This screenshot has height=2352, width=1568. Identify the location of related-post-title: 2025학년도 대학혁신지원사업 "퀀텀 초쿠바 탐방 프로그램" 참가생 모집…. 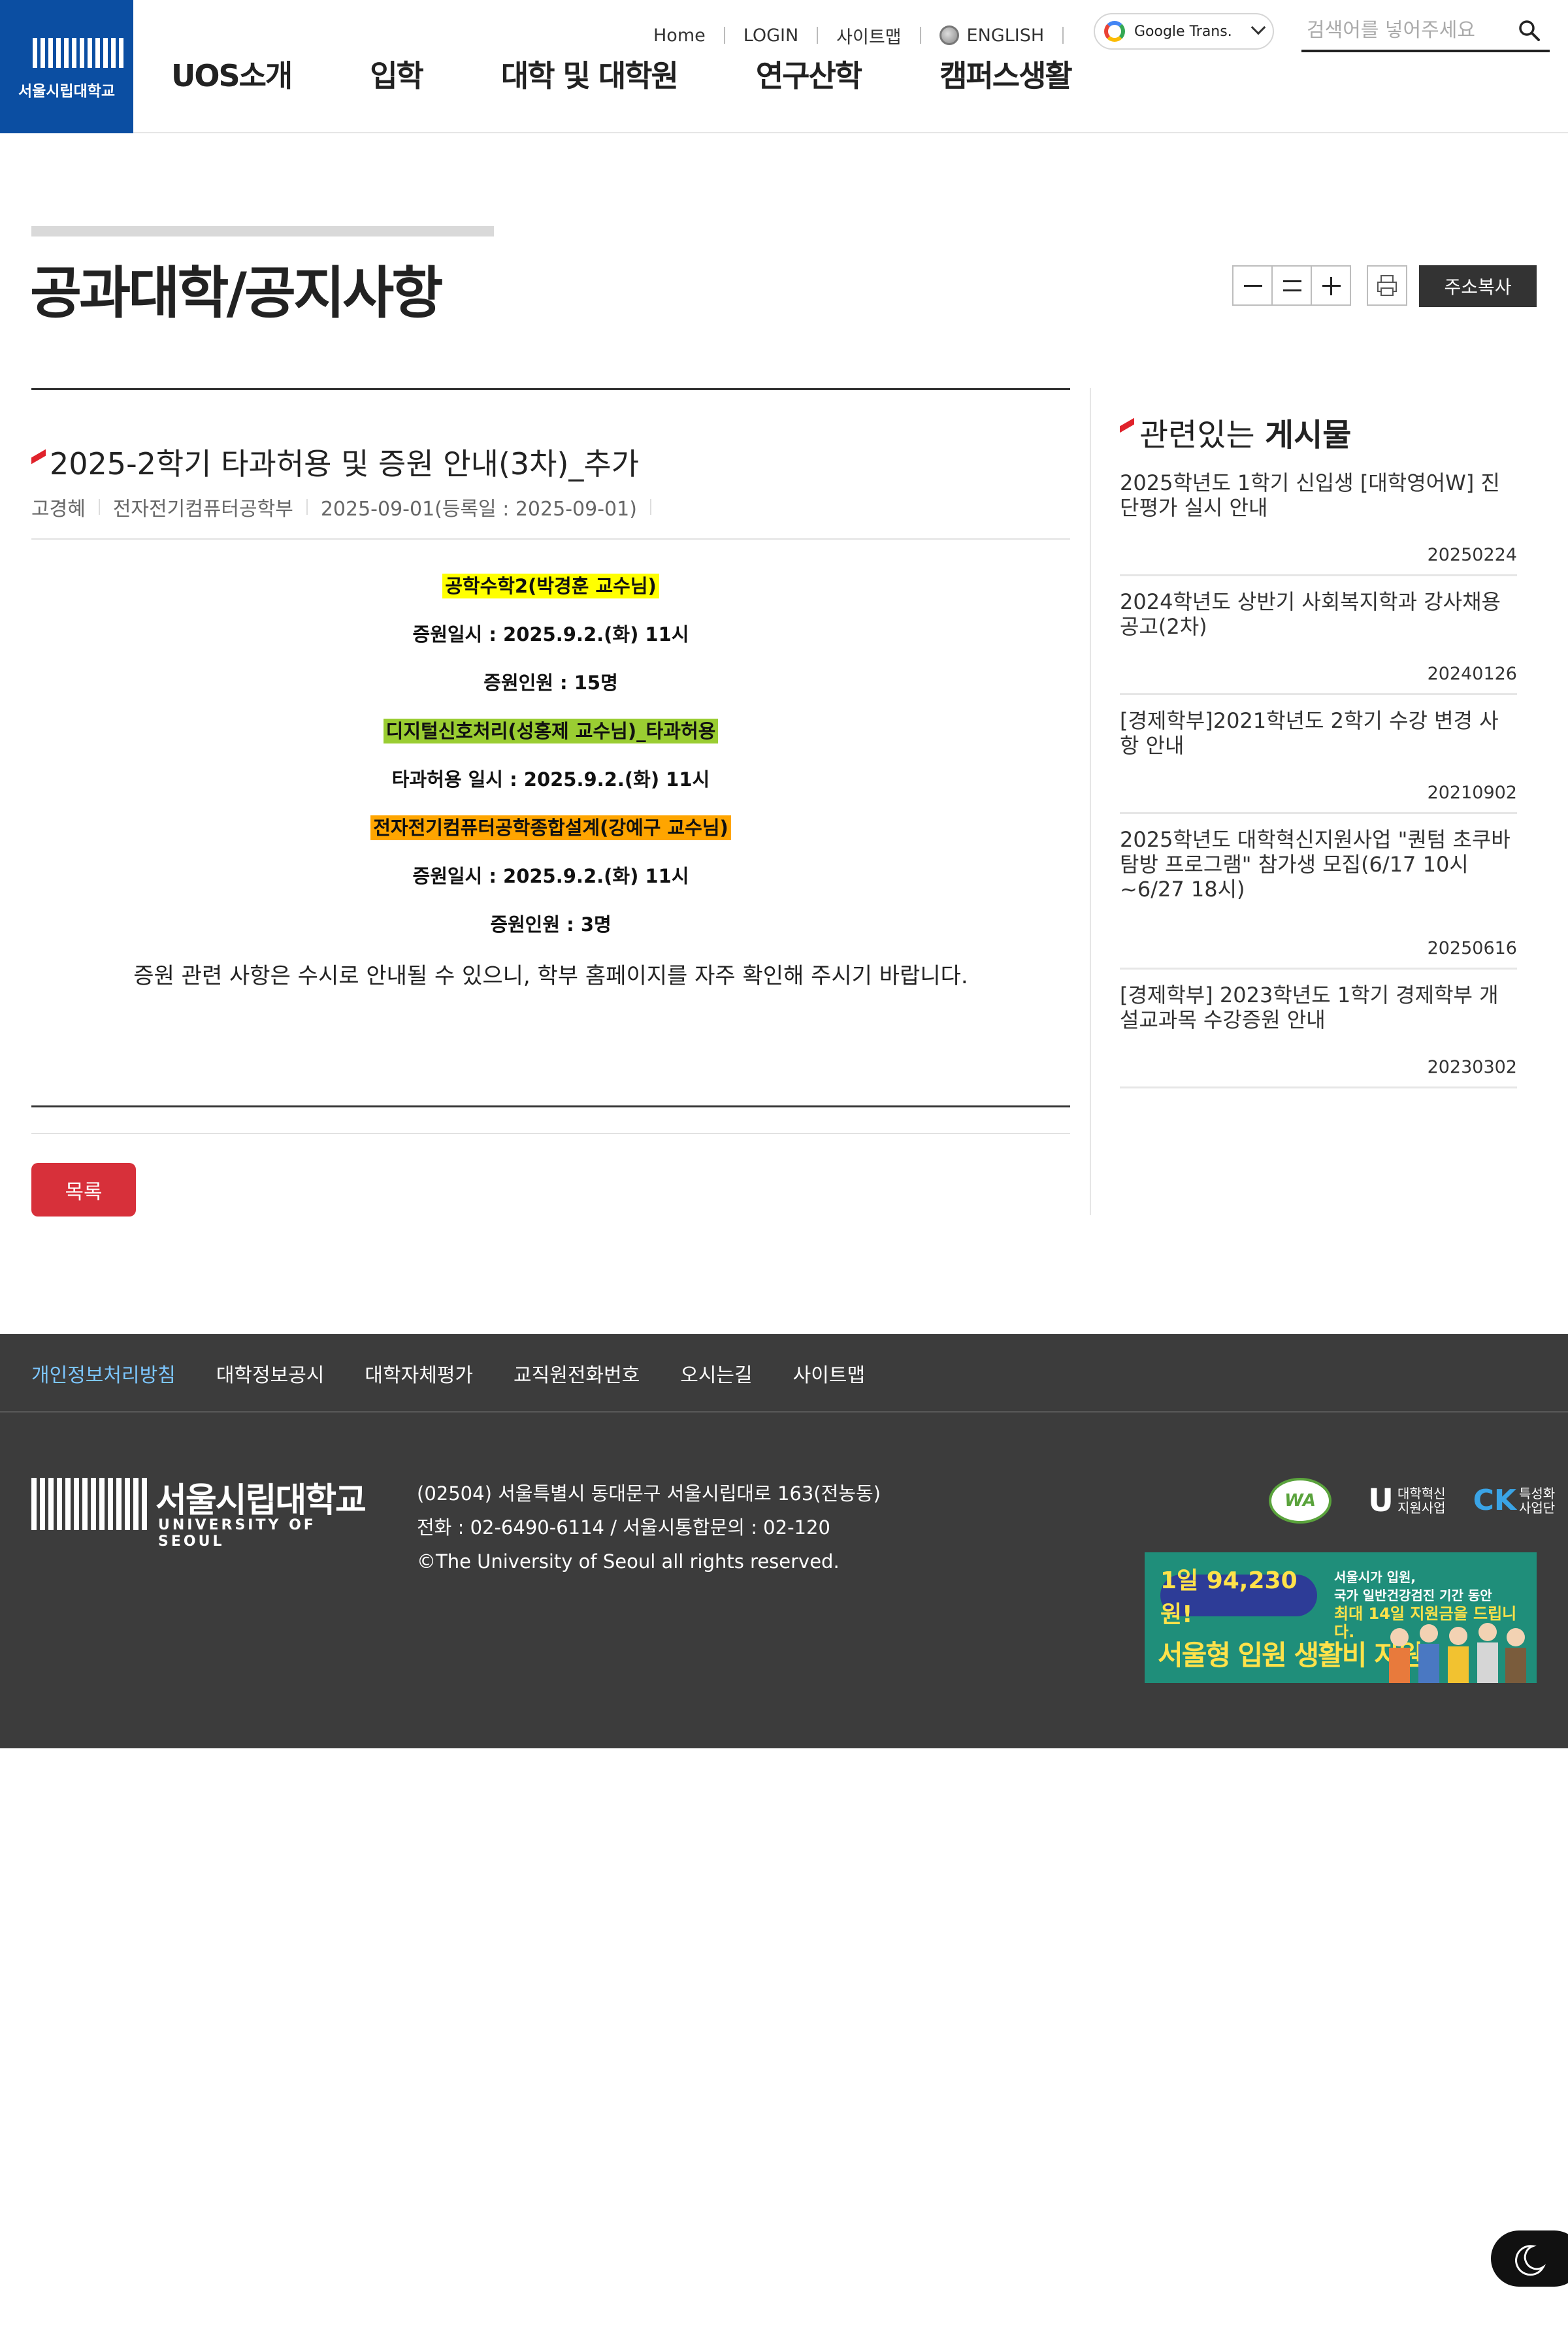
(1315, 864).